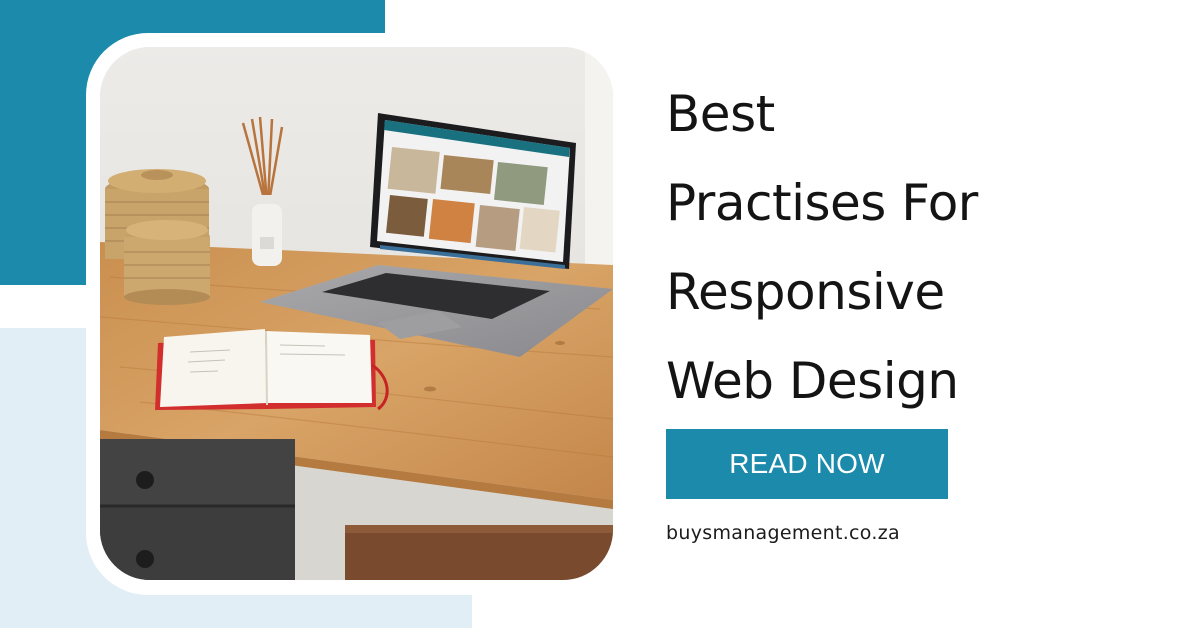  I want to click on headline-line-4: Web Design, so click(812, 381).